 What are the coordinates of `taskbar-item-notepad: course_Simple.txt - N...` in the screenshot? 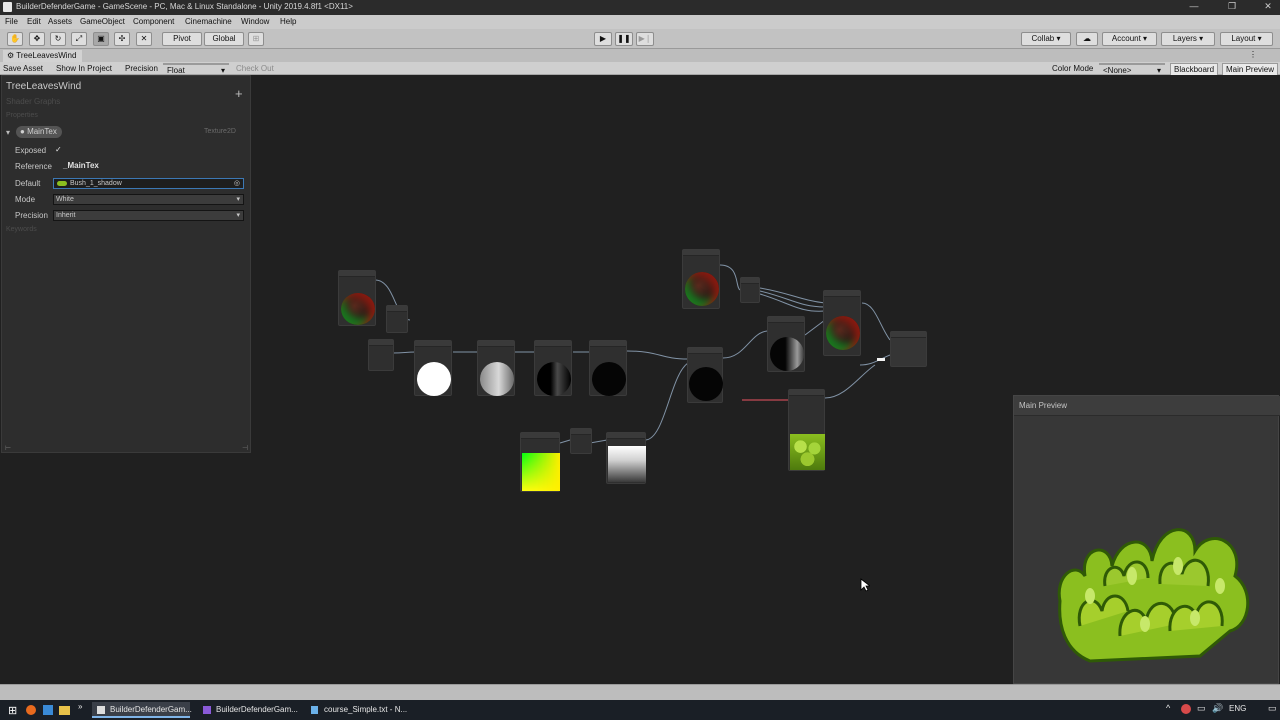 It's located at (358, 710).